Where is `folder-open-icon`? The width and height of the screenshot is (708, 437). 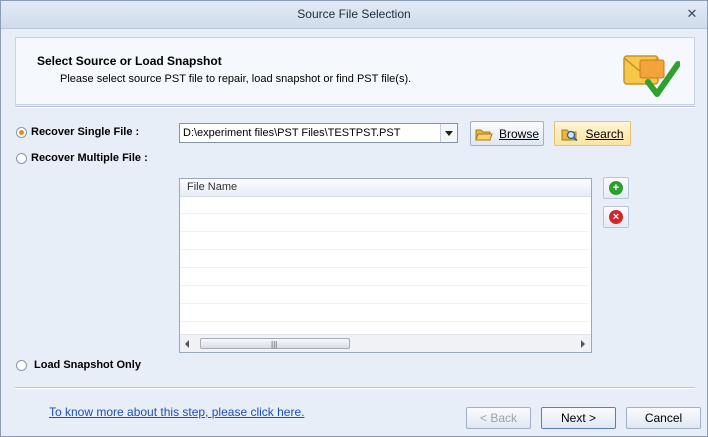
folder-open-icon is located at coordinates (484, 134).